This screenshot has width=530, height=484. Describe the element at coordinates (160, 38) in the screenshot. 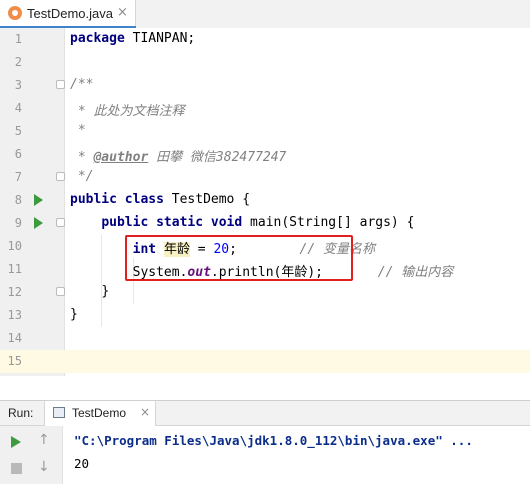

I see `code-token: TIANPAN;` at that location.